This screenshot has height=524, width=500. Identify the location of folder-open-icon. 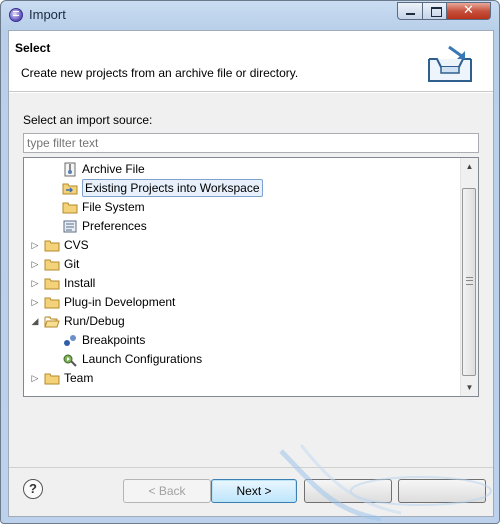
(52, 321).